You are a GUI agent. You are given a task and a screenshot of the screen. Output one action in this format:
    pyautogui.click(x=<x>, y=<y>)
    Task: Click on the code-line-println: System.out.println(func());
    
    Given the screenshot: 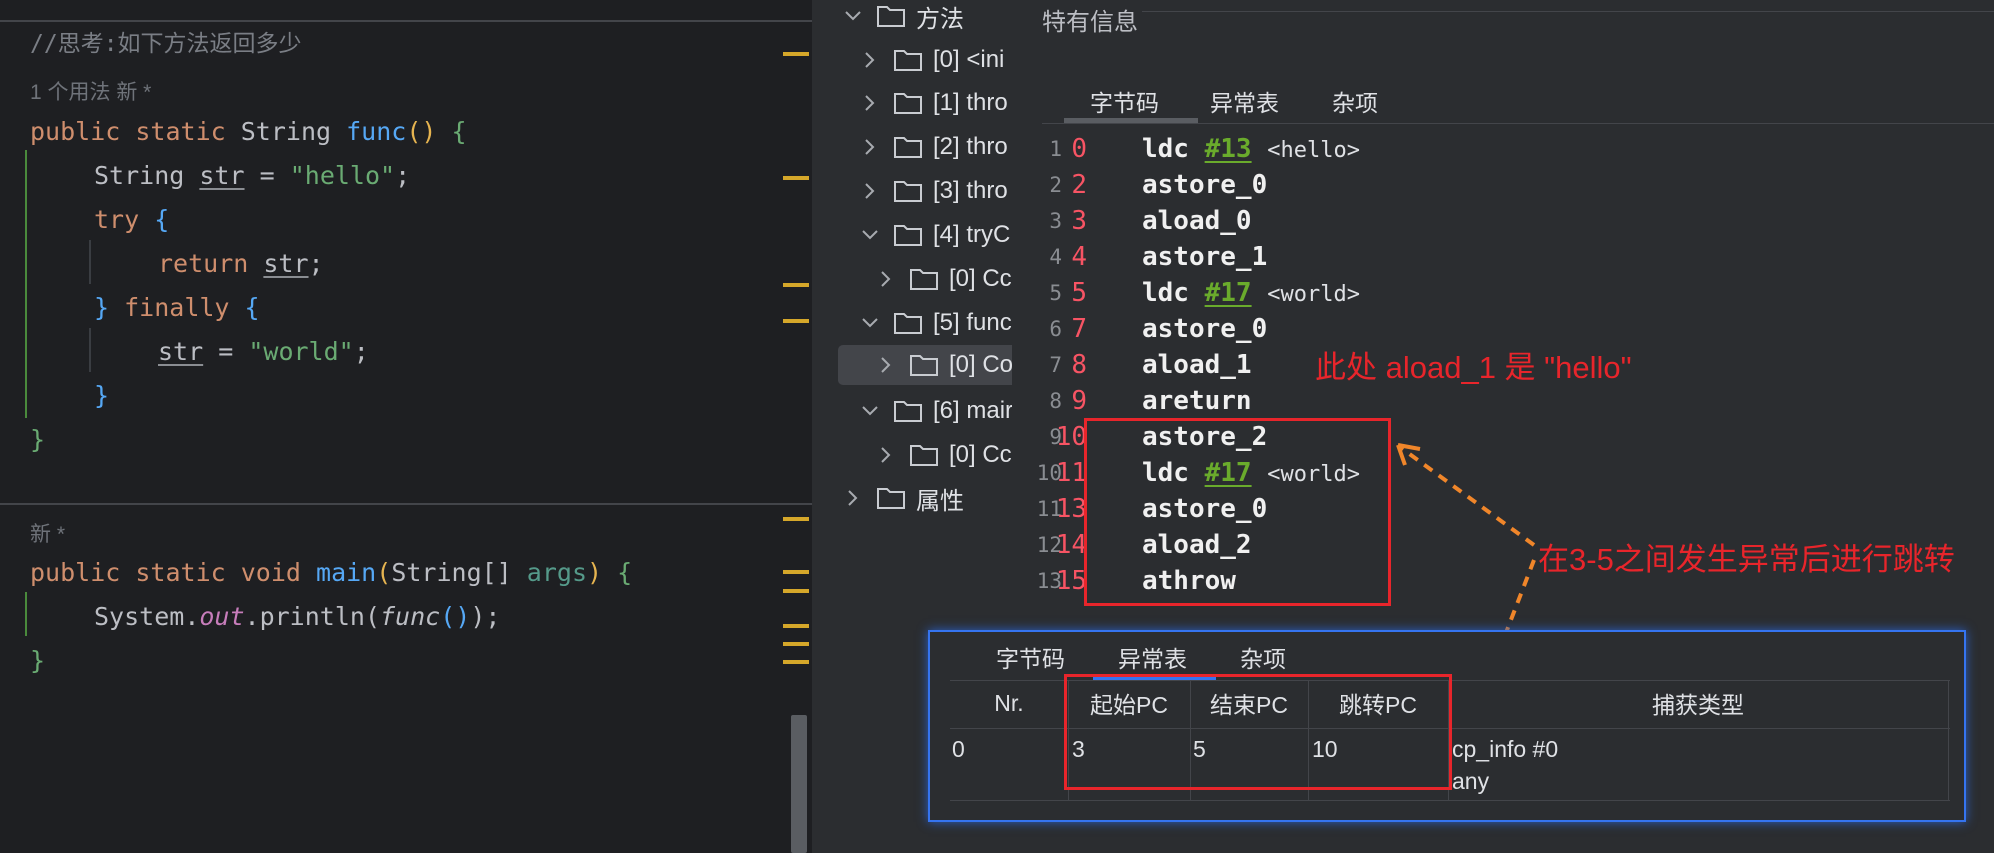 What is the action you would take?
    pyautogui.click(x=297, y=617)
    